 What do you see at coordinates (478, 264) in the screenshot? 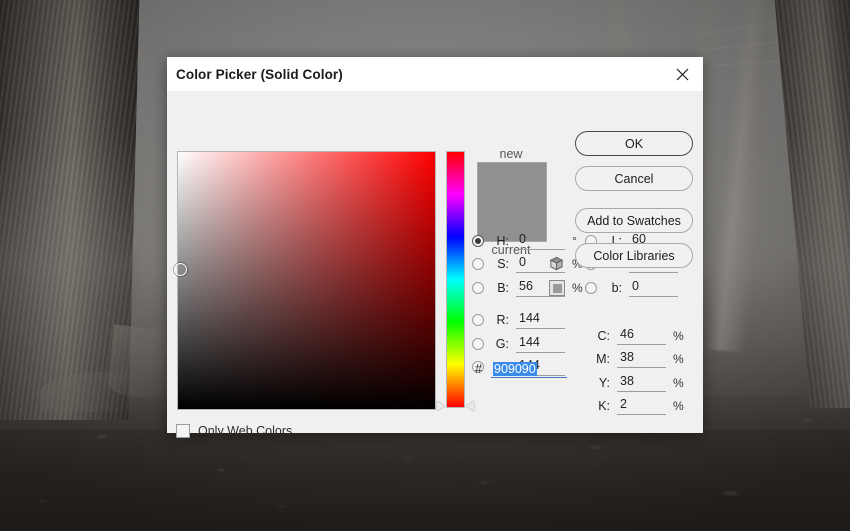
I see `radio-s` at bounding box center [478, 264].